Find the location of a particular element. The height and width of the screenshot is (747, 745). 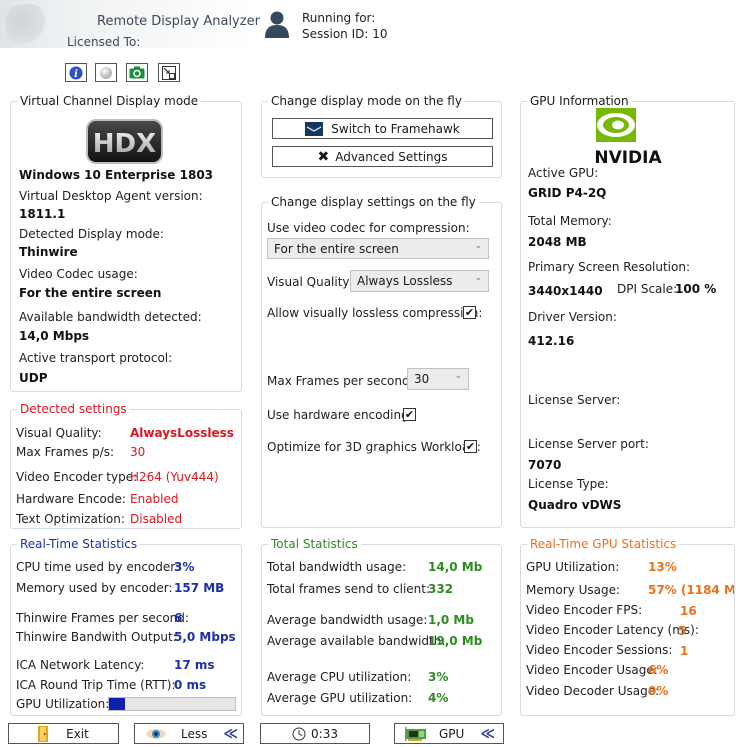

max-fps-select: 30 ⌄ is located at coordinates (438, 379).